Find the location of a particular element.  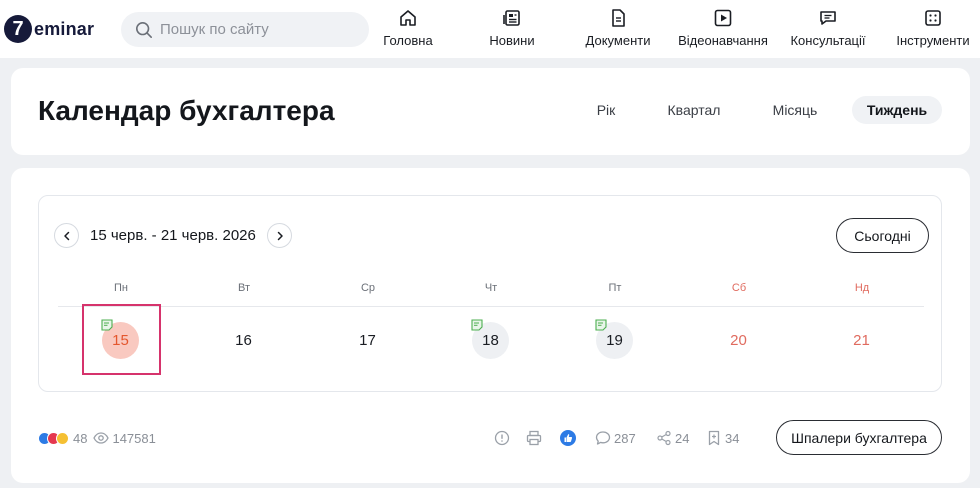

video-play-icon is located at coordinates (723, 18).